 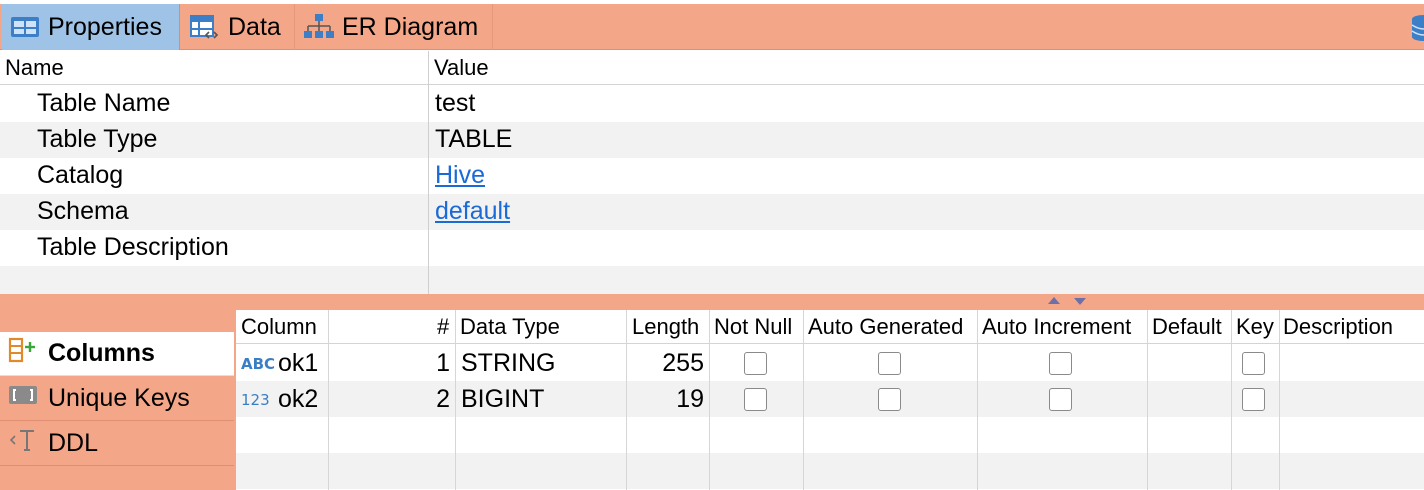 I want to click on column-length: 255, so click(x=665, y=363).